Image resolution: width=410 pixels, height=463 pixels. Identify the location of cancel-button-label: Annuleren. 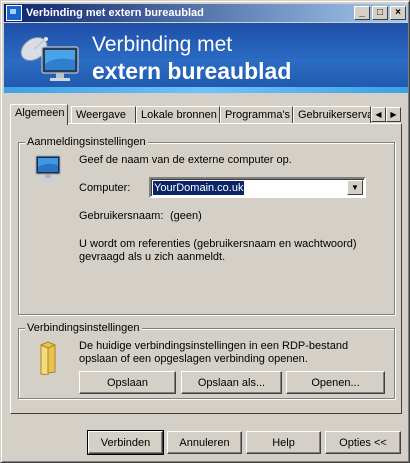
(204, 442).